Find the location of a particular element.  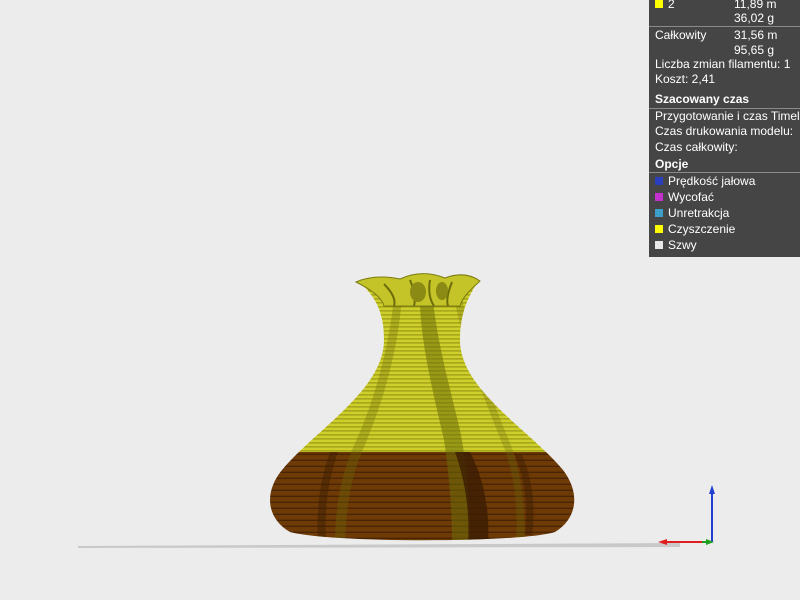

prepare-time-label: Przygotowanie i czas Timelapse: is located at coordinates (727, 116).